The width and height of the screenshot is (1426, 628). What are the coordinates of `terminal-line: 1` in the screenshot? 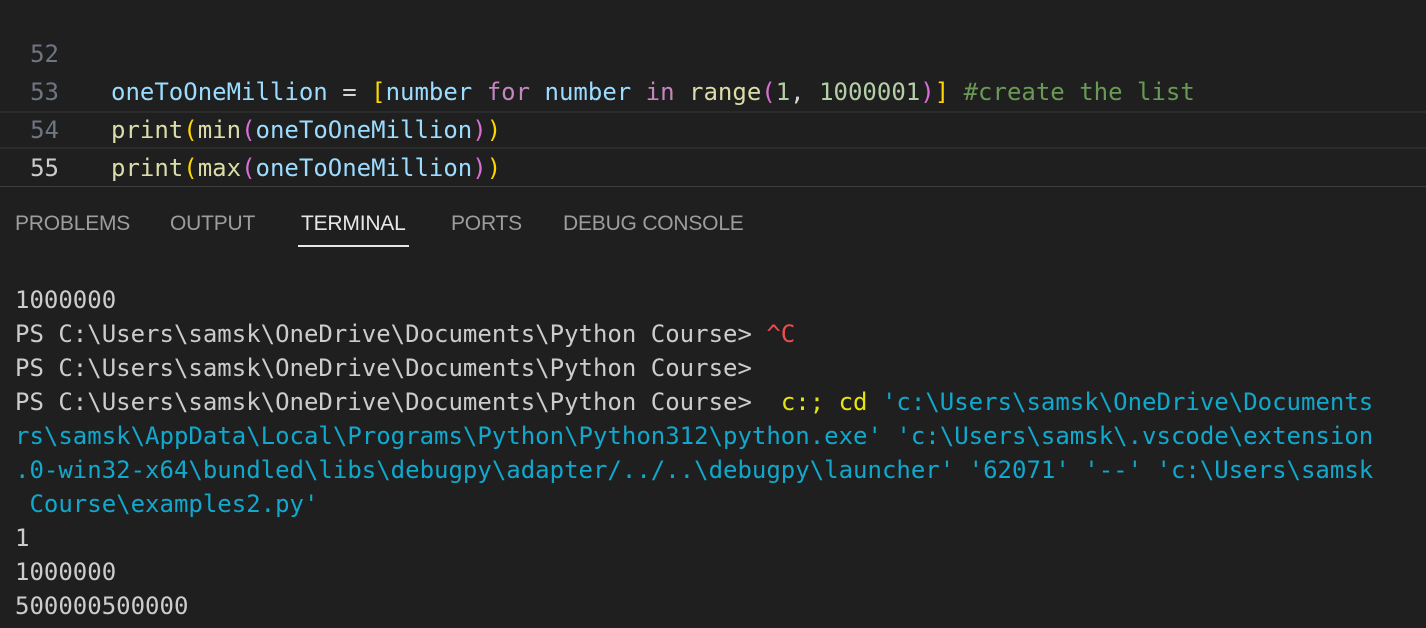 It's located at (22, 538).